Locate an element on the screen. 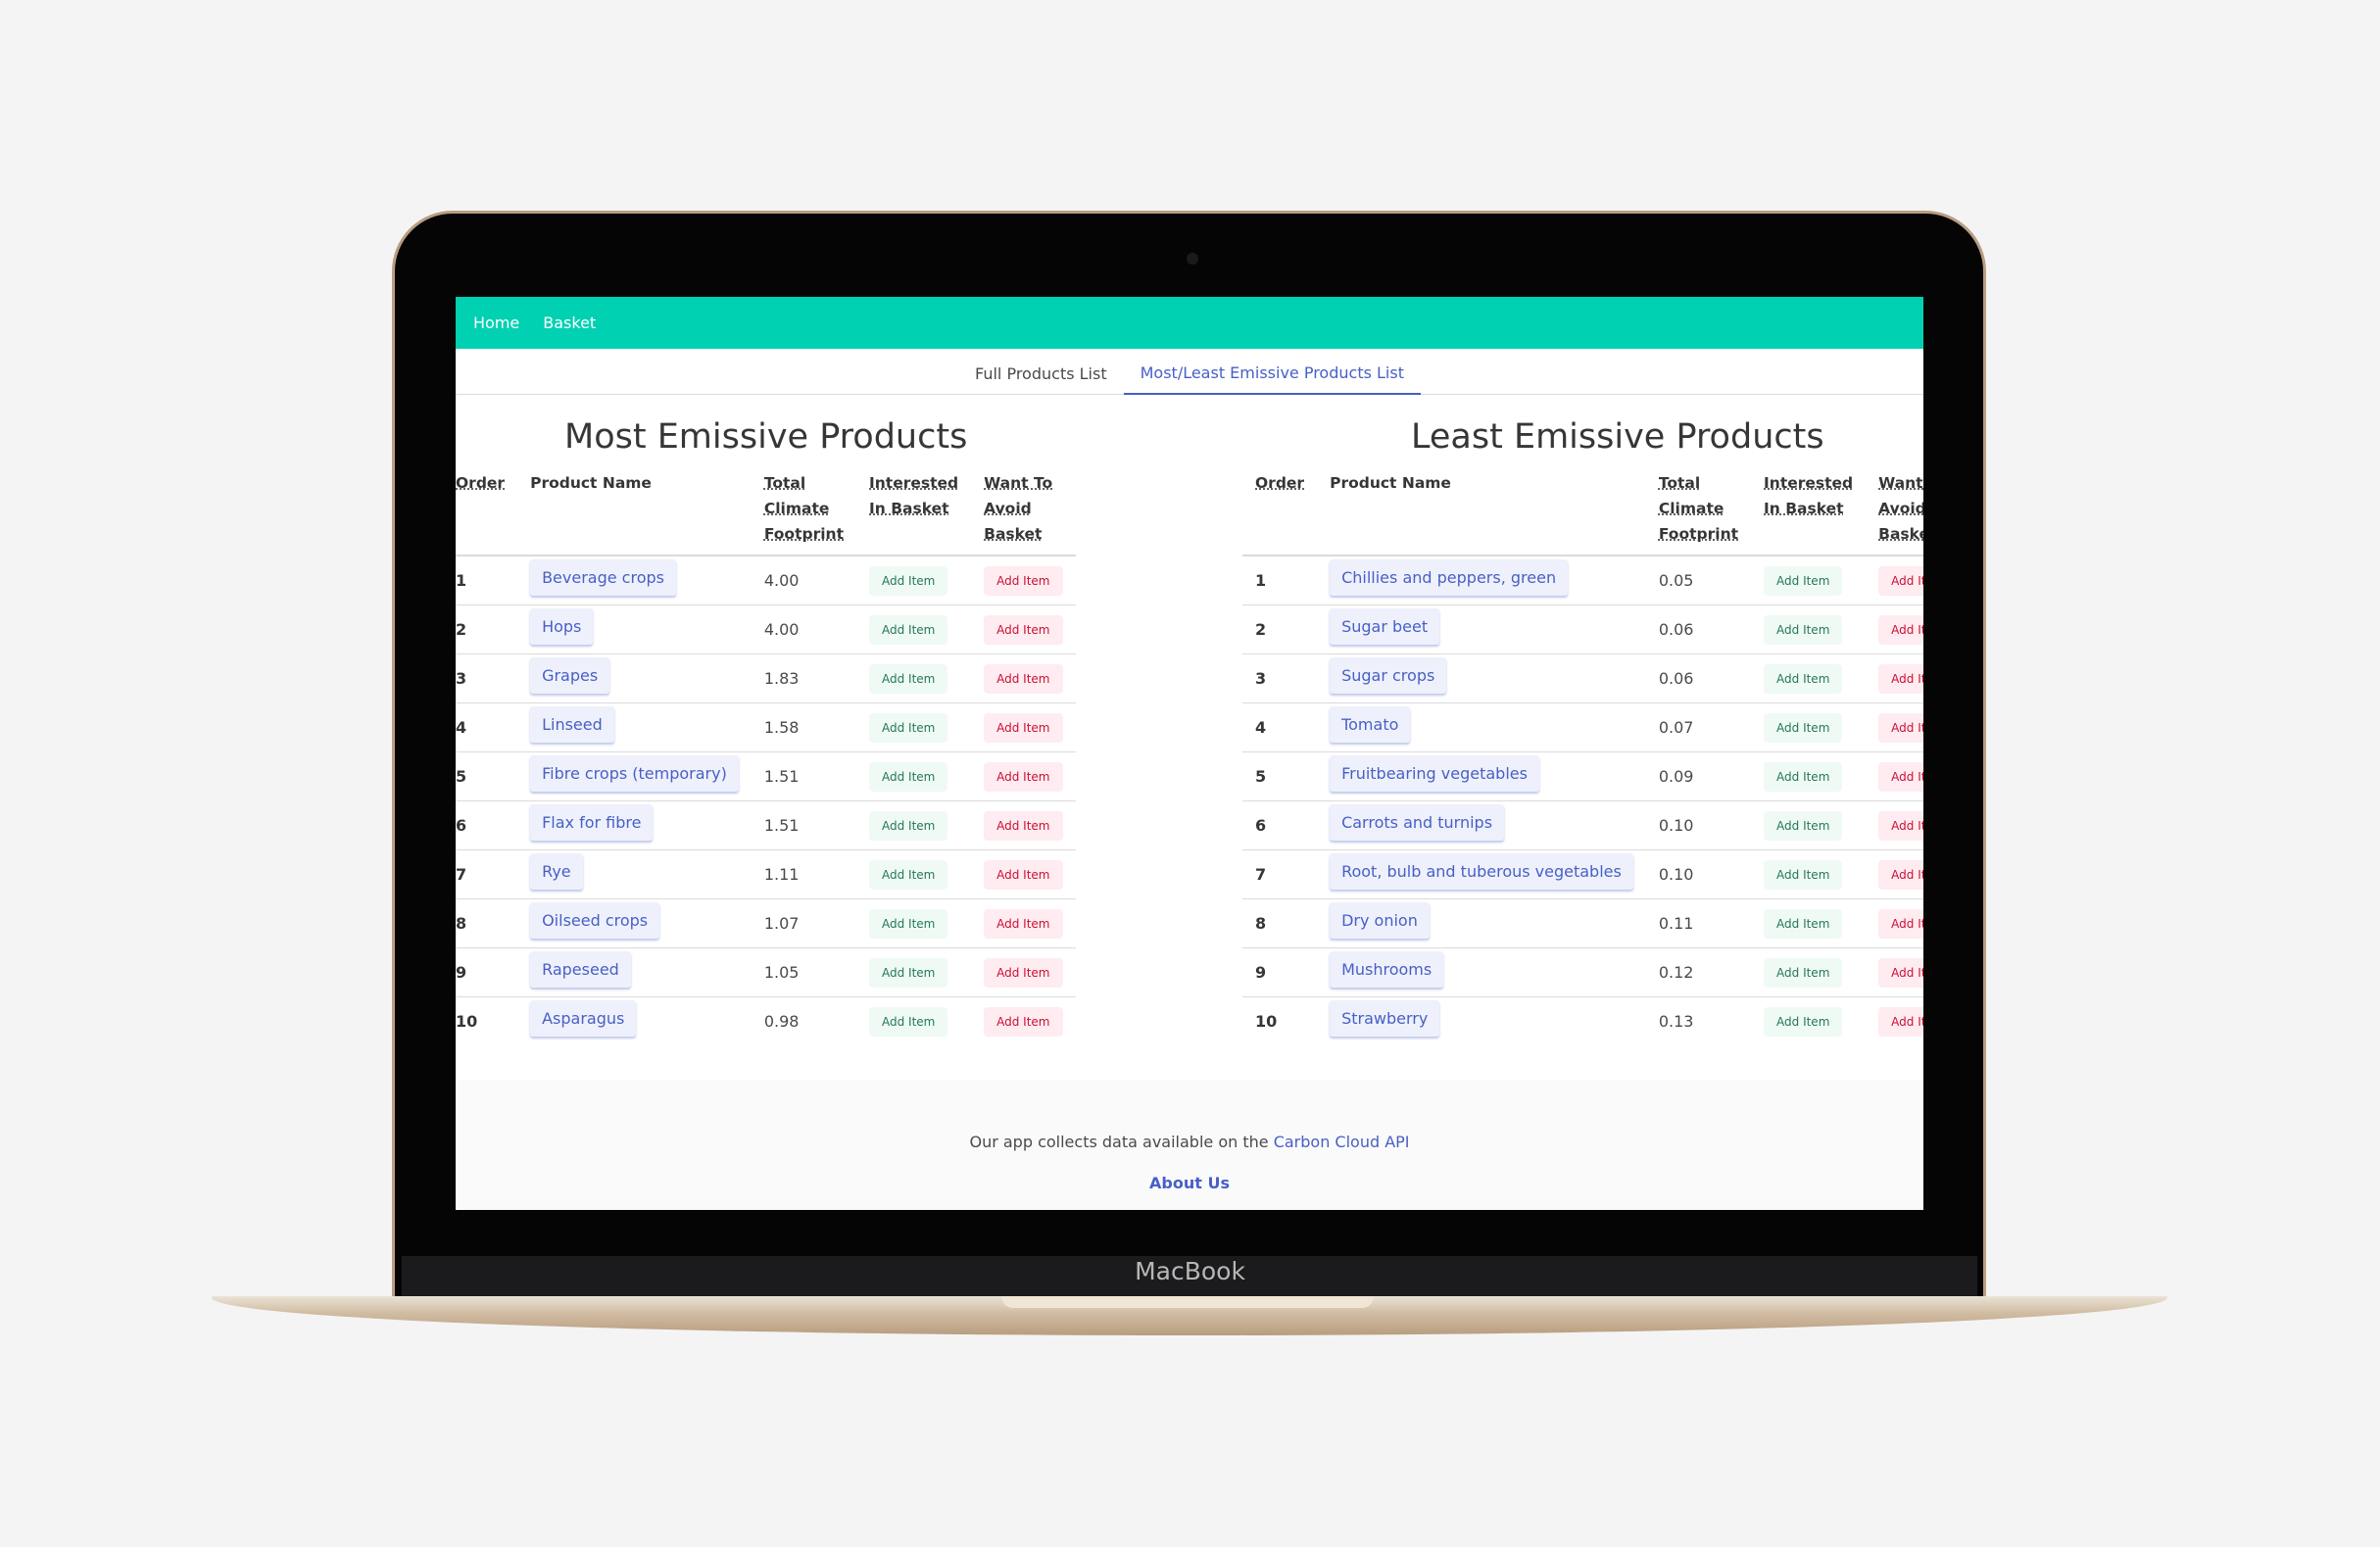  table-row: 2 Hops 4.00 Add Item Add Item is located at coordinates (766, 629).